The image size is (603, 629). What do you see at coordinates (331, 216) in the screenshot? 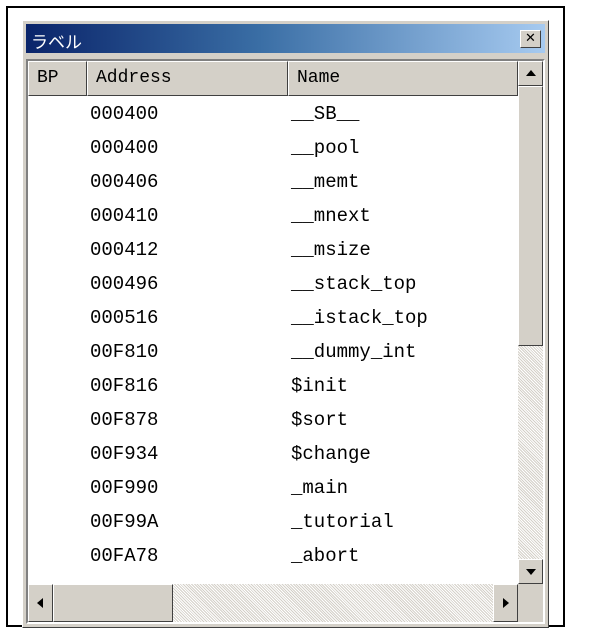
I see `row-name: __mnext` at bounding box center [331, 216].